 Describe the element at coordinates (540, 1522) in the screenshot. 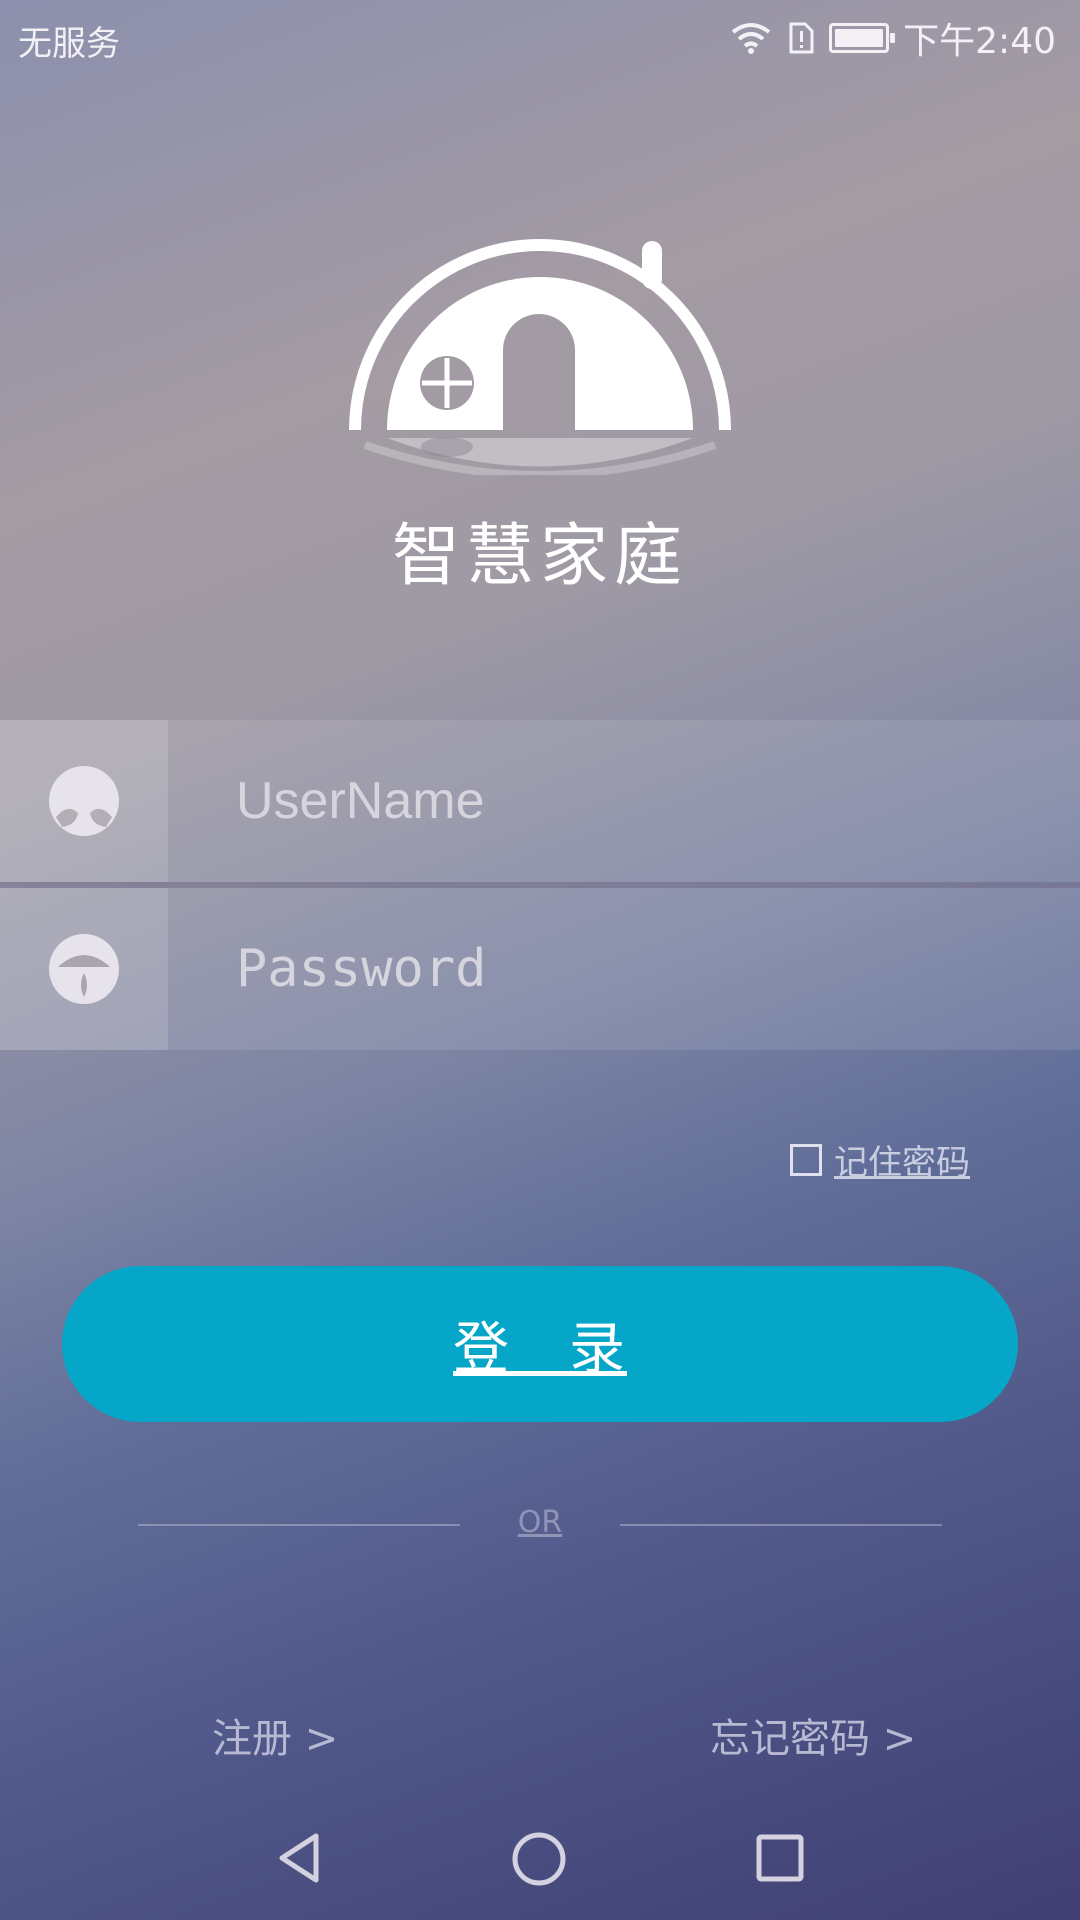

I see `or-text: OR` at that location.